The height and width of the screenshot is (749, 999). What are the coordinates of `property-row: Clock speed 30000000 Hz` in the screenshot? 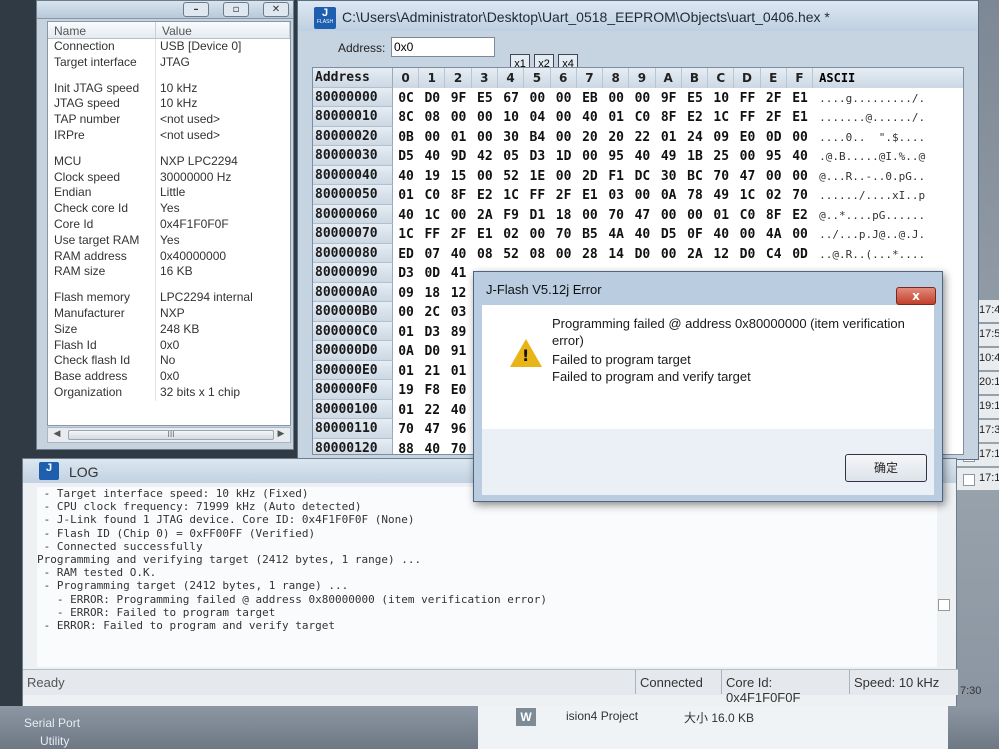 It's located at (169, 177).